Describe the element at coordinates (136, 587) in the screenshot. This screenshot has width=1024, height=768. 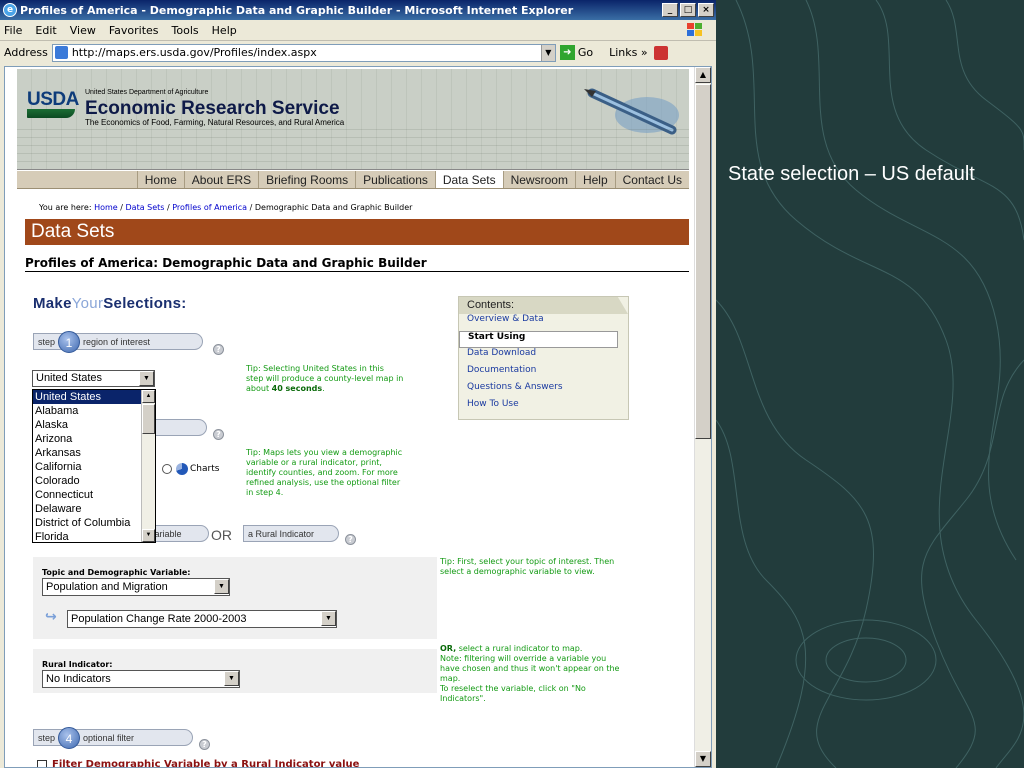
I see `topic-select: Population and Migration ▼` at that location.